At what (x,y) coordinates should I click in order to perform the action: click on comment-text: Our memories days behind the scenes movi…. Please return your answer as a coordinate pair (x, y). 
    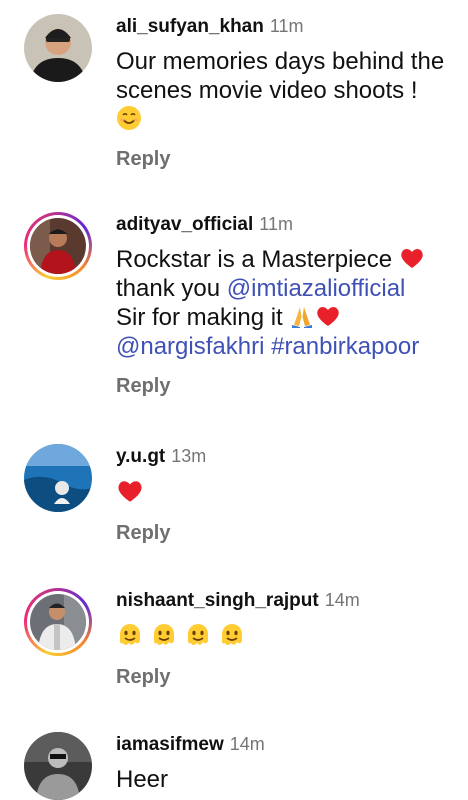
    Looking at the image, I should click on (288, 90).